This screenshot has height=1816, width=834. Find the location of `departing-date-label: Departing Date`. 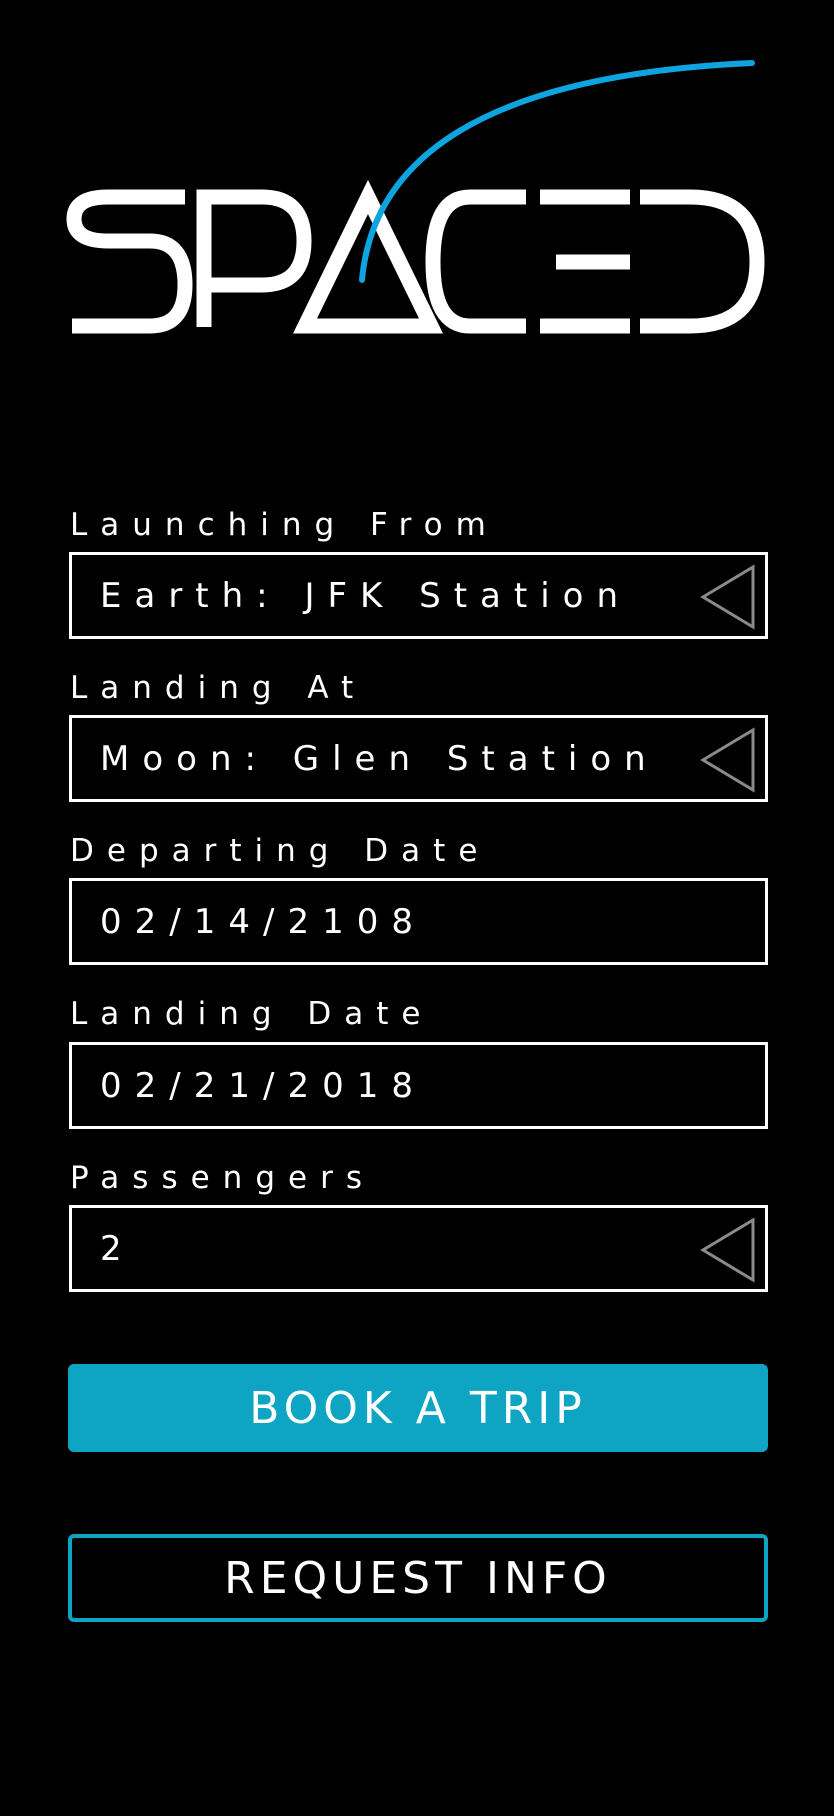

departing-date-label: Departing Date is located at coordinates (280, 851).